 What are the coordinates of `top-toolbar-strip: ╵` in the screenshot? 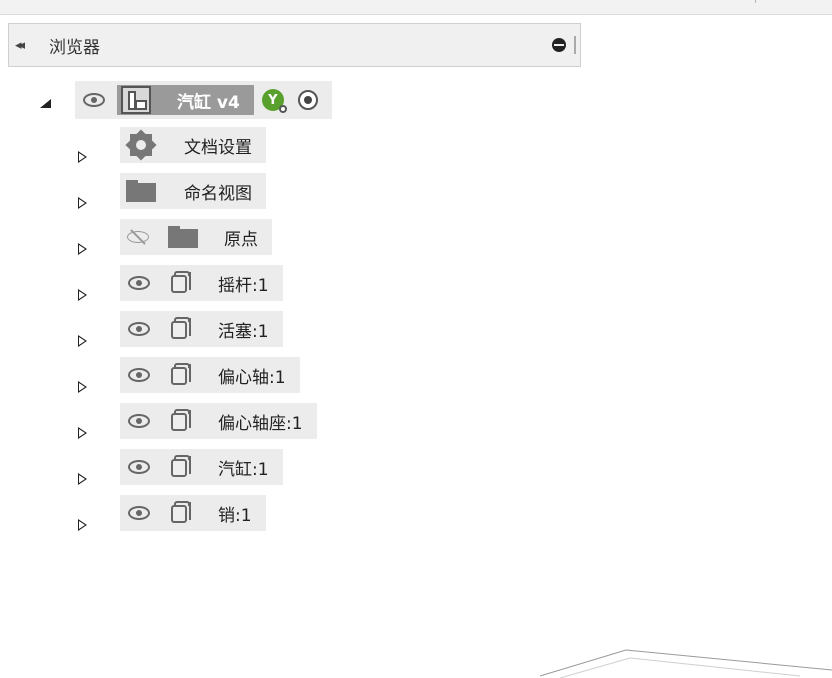 It's located at (416, 7).